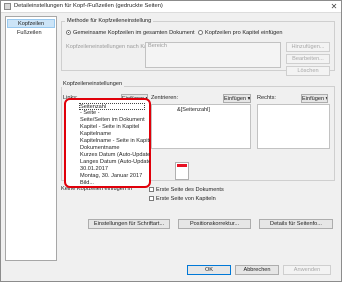 This screenshot has height=282, width=342. I want to click on nav-item-kopfzeilen: Kopfzeilen, so click(31, 23).